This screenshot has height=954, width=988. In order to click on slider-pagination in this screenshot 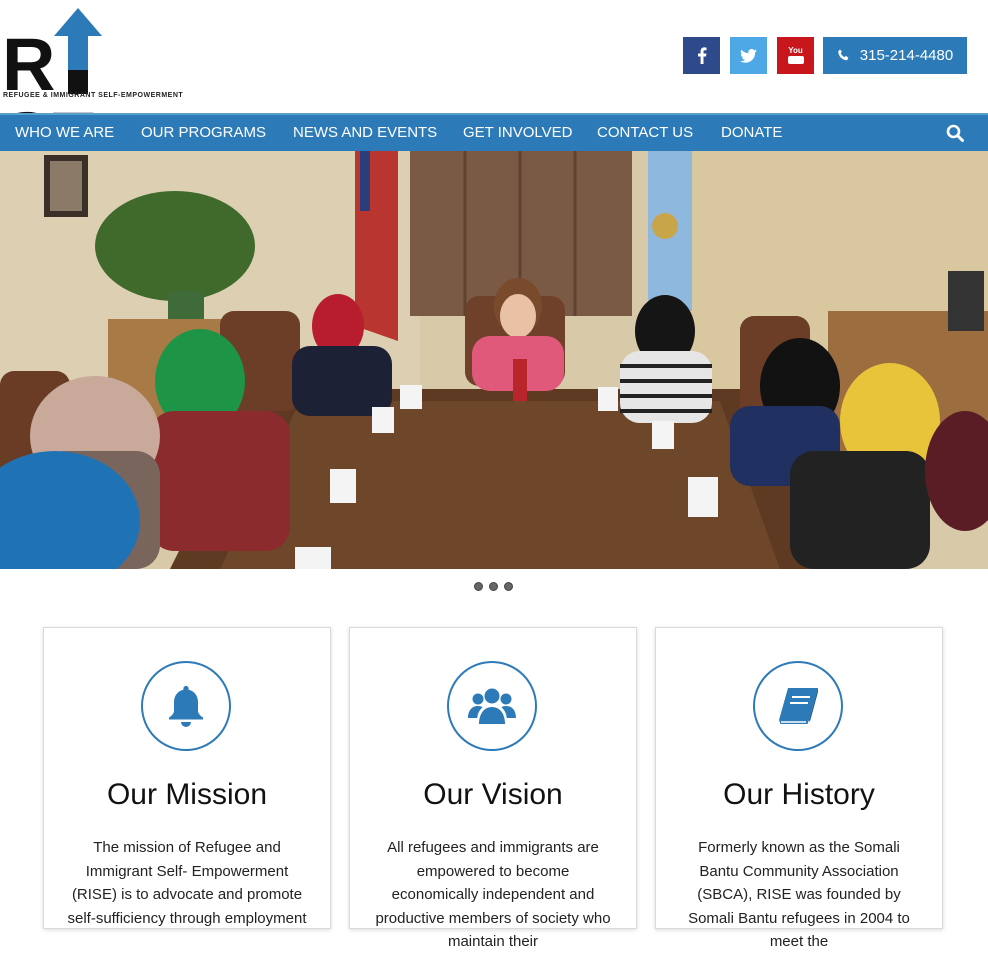, I will do `click(493, 586)`.